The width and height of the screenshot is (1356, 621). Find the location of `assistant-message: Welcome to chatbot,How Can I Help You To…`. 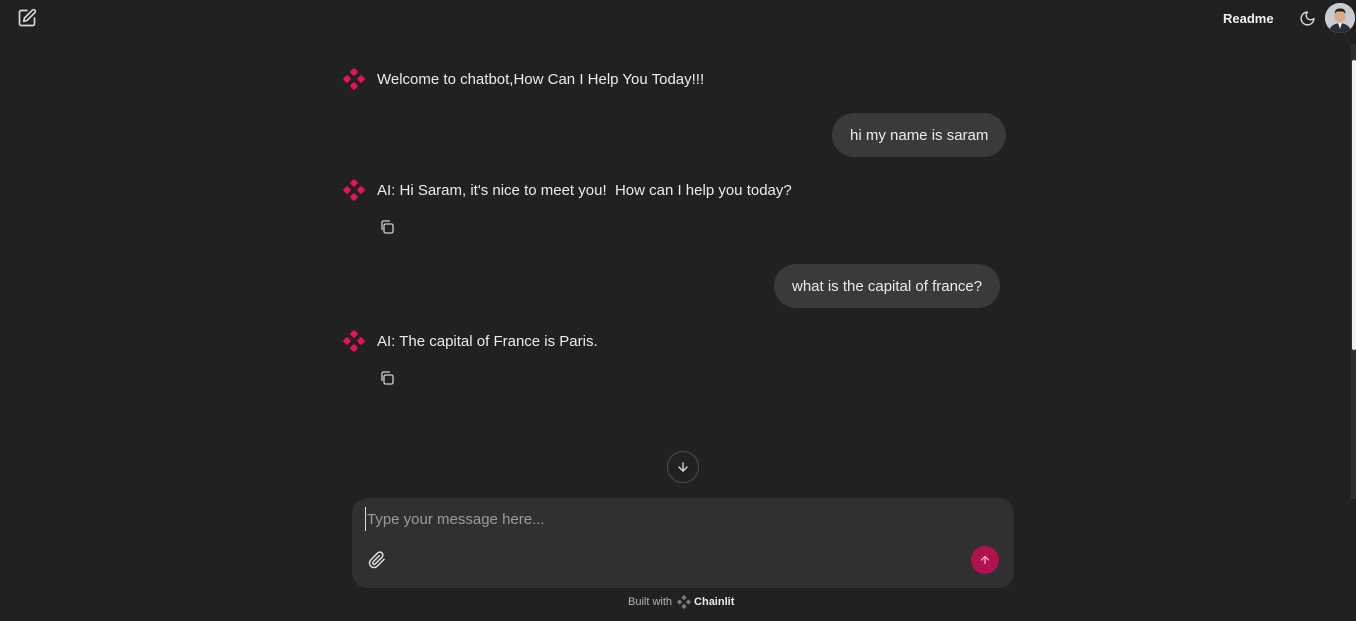

assistant-message: Welcome to chatbot,How Can I Help You To… is located at coordinates (524, 79).